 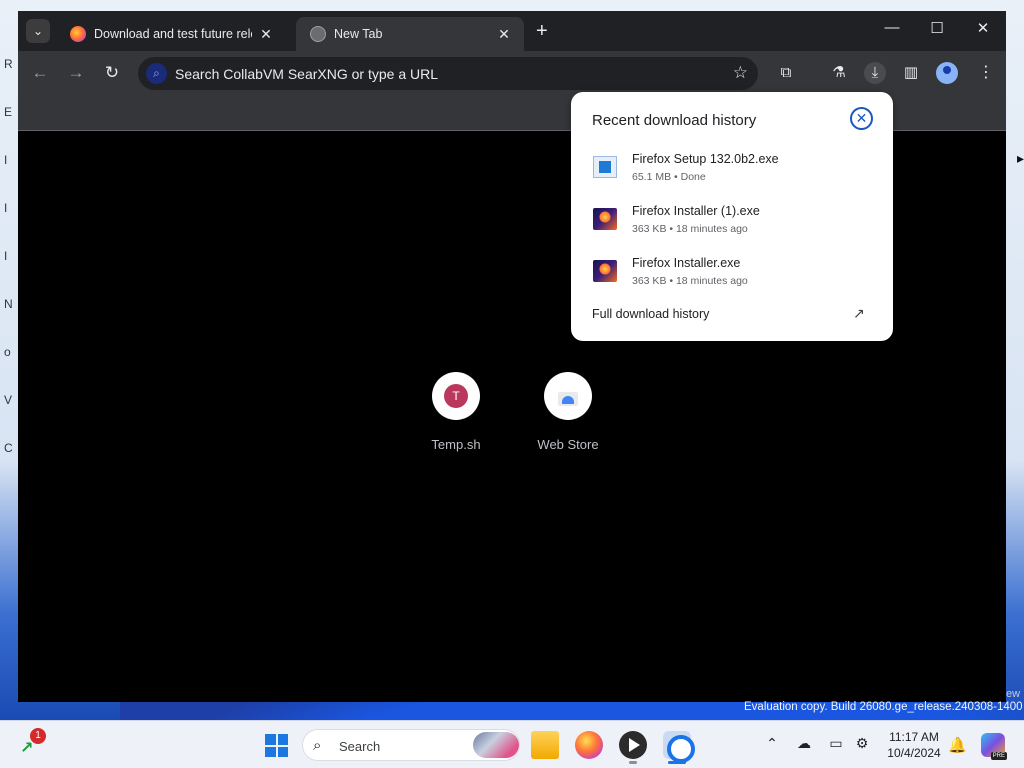 I want to click on copilot-icon: PRE, so click(x=994, y=746).